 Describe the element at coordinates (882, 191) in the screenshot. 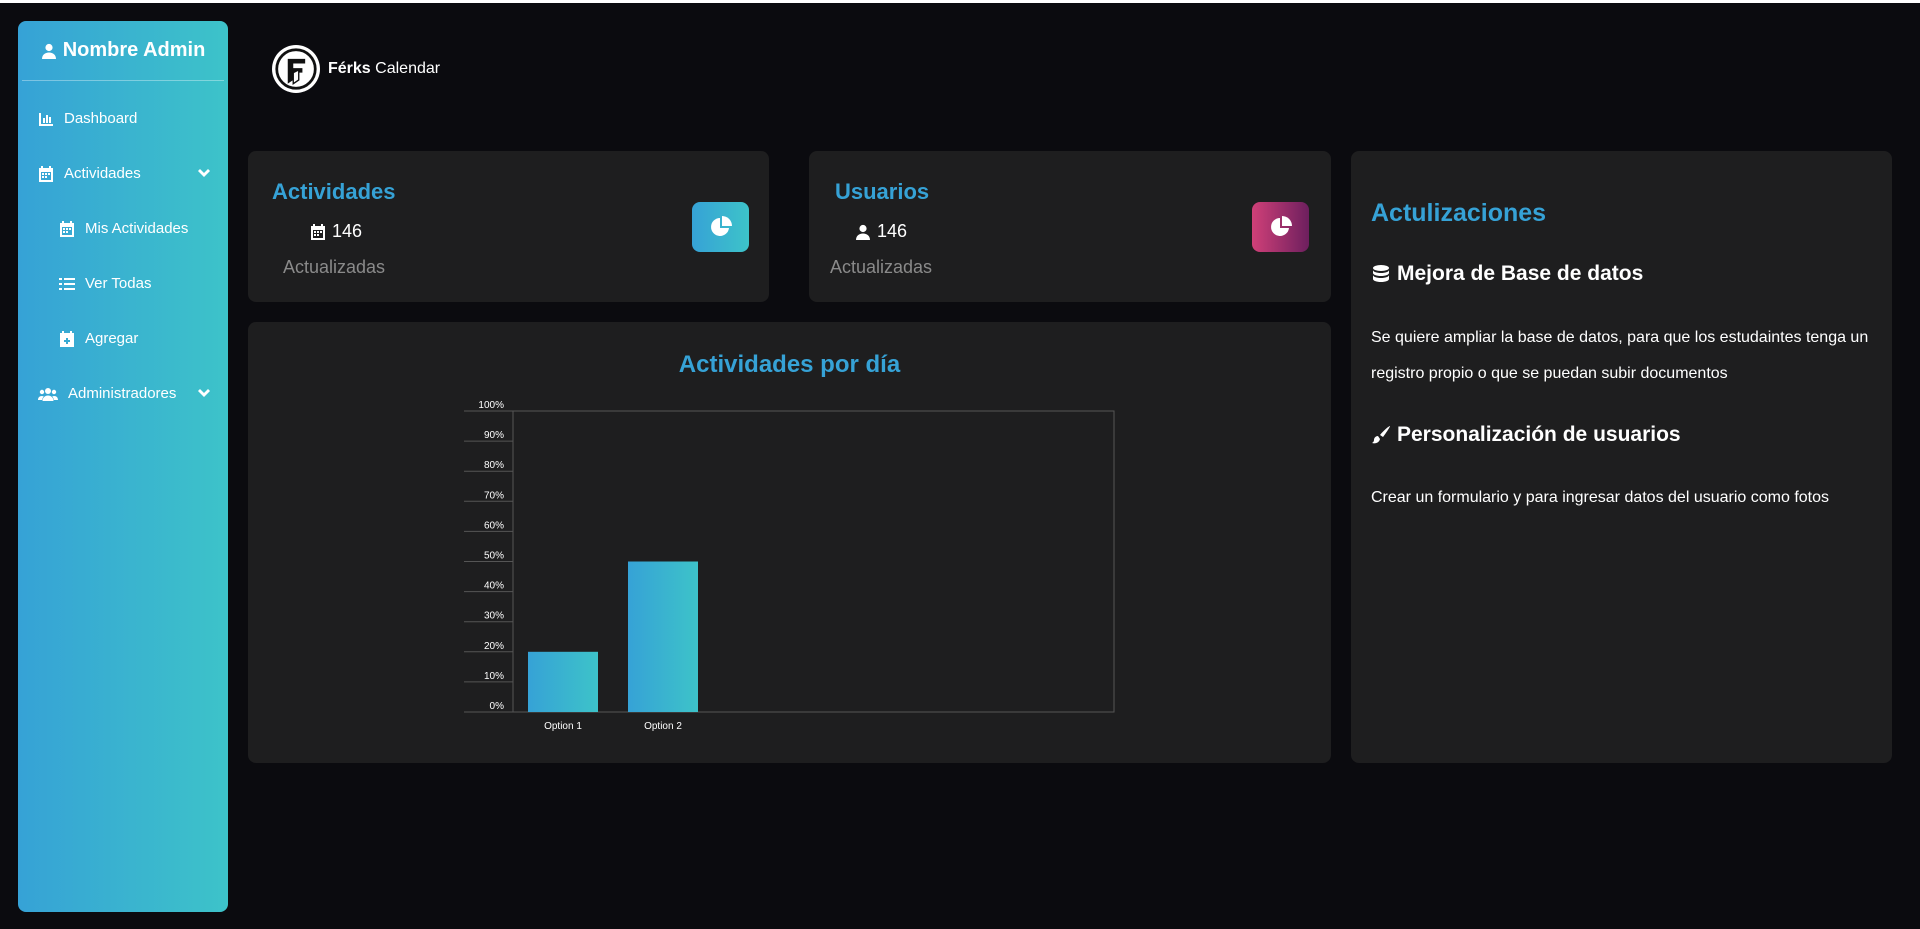

I see `card-title: Usuarios` at that location.